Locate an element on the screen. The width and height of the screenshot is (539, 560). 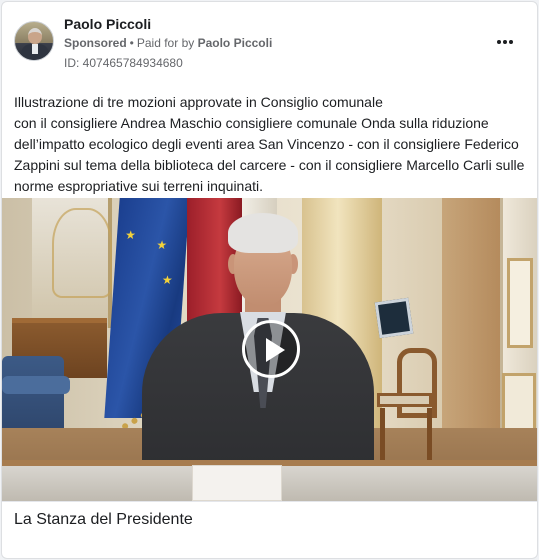
author-name: Paolo Piccoli is located at coordinates (107, 24).